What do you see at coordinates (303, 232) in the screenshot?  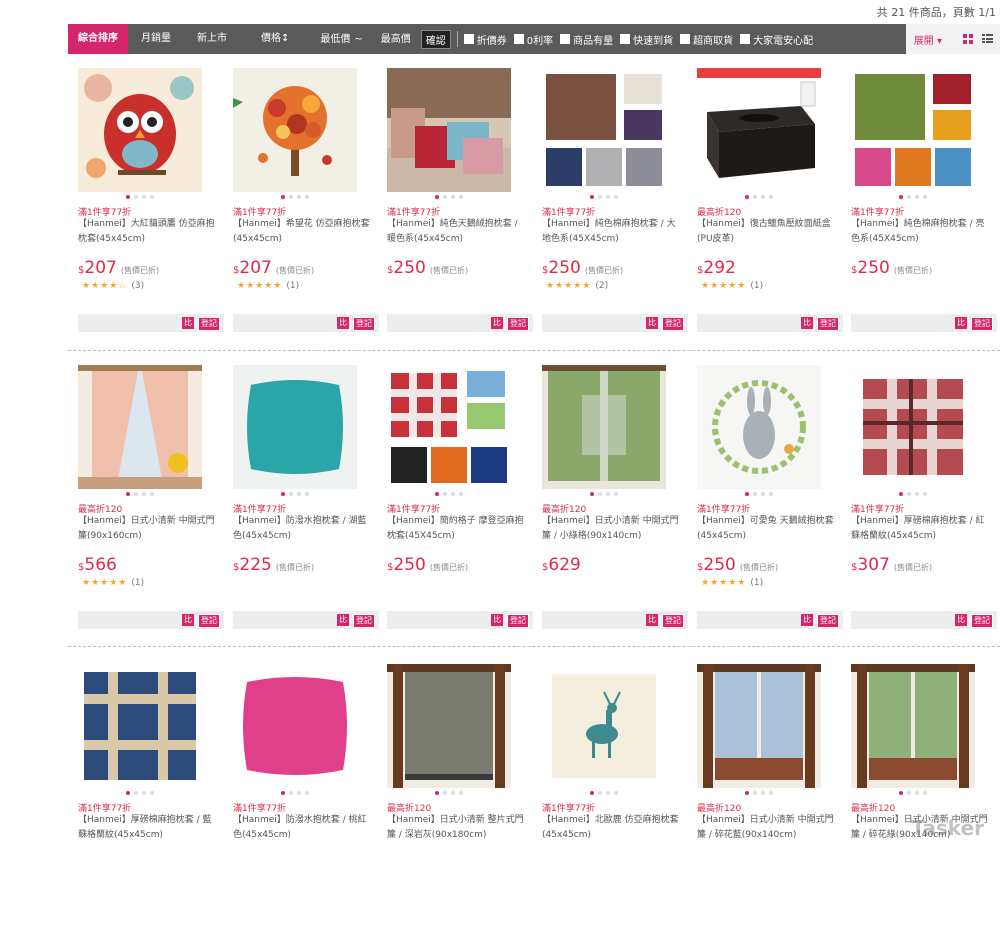 I see `product-title: 【Hanmei】希望花 仿亞麻抱枕套(45x45cm)` at bounding box center [303, 232].